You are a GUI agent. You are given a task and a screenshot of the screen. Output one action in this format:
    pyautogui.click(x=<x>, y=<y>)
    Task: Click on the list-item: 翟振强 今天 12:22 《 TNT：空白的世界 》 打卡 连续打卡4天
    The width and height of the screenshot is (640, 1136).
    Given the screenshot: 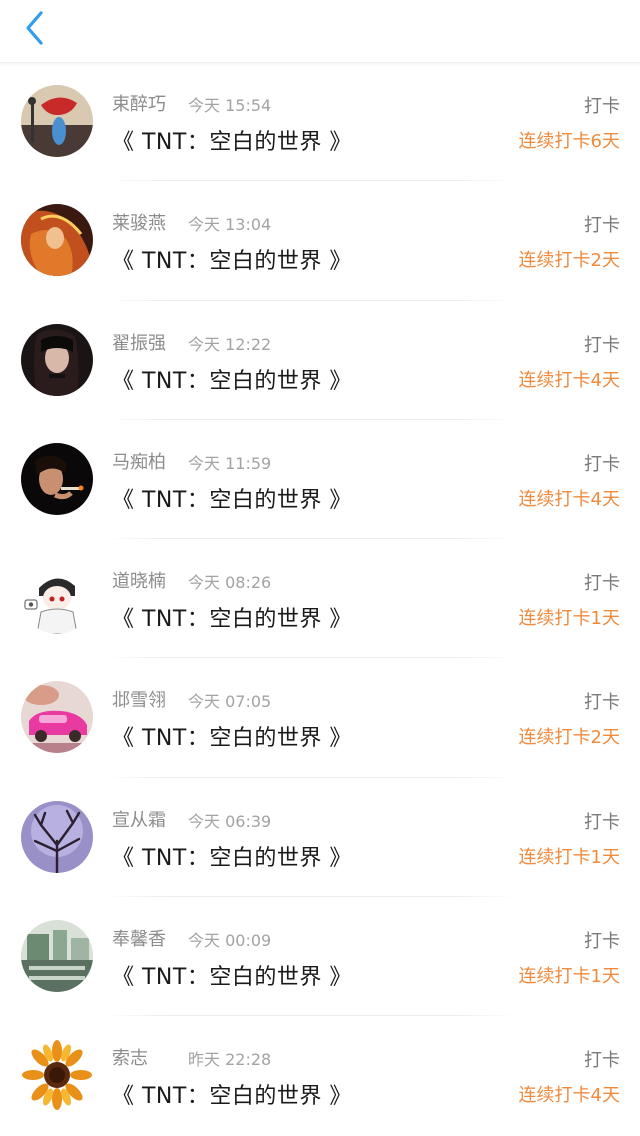 What is the action you would take?
    pyautogui.click(x=320, y=360)
    